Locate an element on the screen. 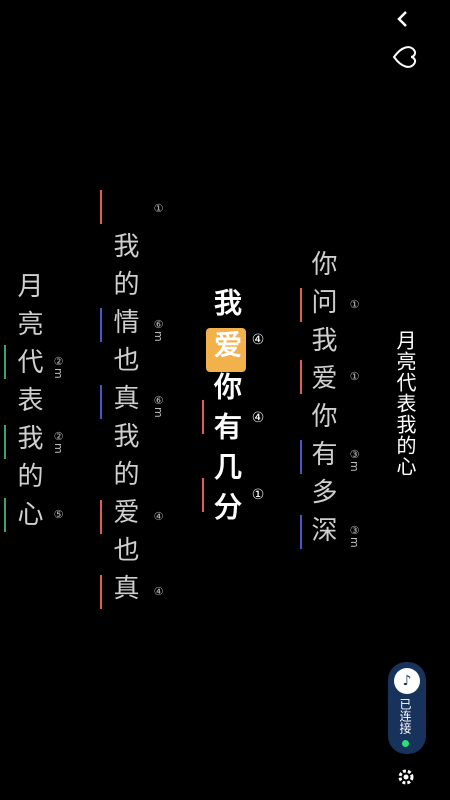  lyric-char: 深 is located at coordinates (322, 535).